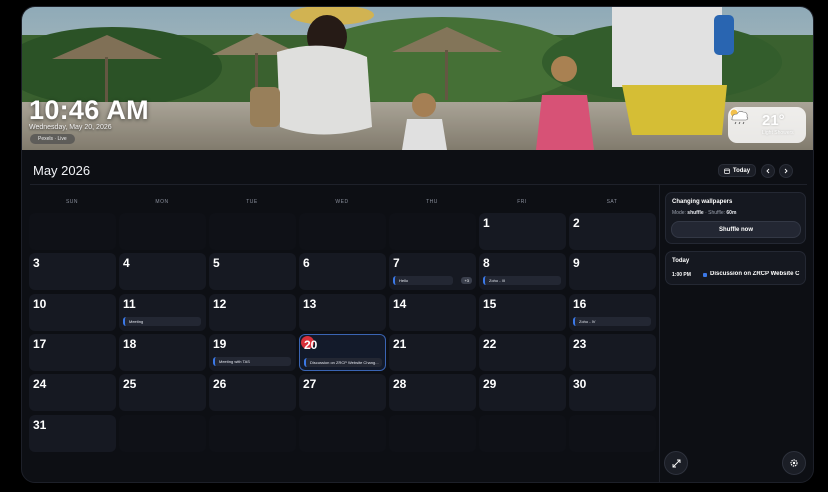  Describe the element at coordinates (40, 425) in the screenshot. I see `day-number: 31` at that location.